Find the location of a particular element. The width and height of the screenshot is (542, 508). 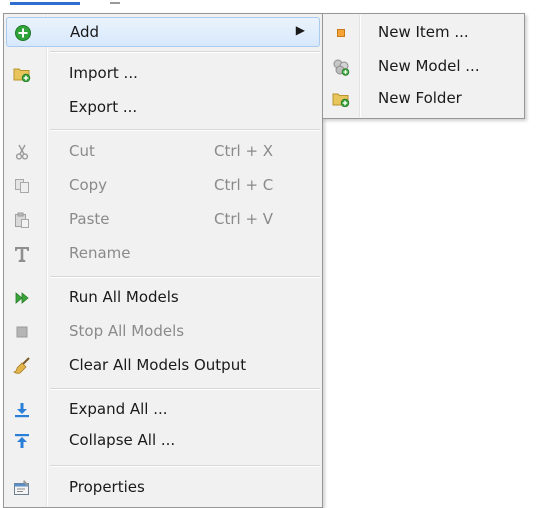

menu-item-rename: Rename is located at coordinates (163, 254).